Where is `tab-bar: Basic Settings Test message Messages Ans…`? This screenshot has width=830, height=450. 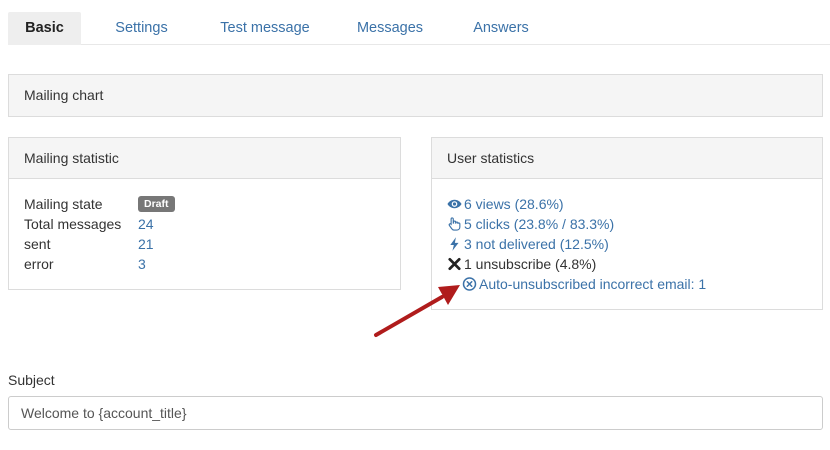
tab-bar: Basic Settings Test message Messages Ans… is located at coordinates (419, 28).